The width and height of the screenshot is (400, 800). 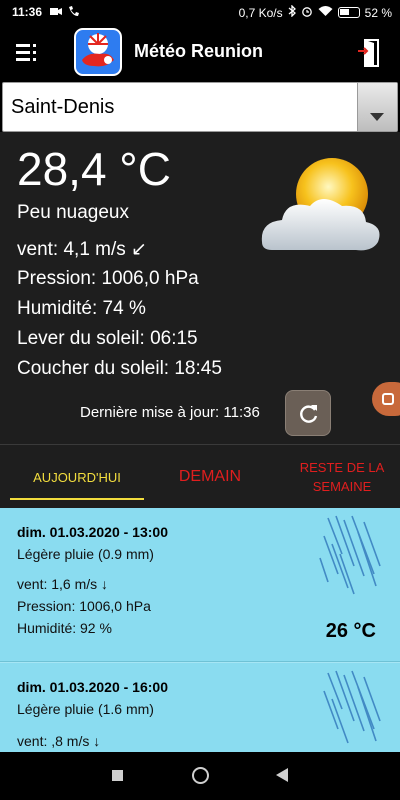 What do you see at coordinates (348, 12) in the screenshot?
I see `battery-icon` at bounding box center [348, 12].